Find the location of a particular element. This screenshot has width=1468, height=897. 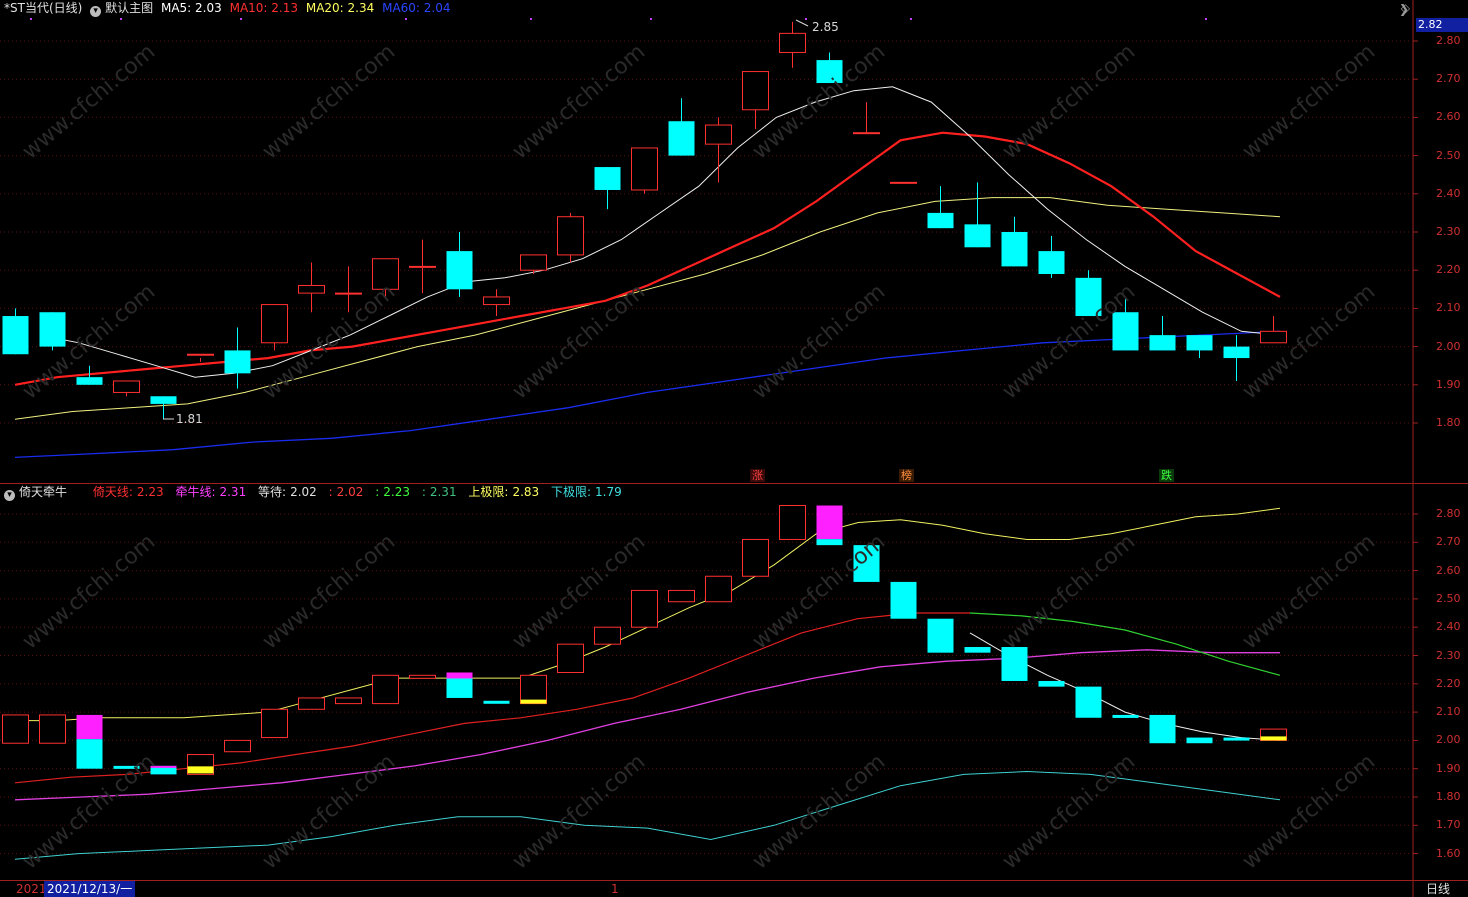

fall-tag: 跌 is located at coordinates (1166, 475).